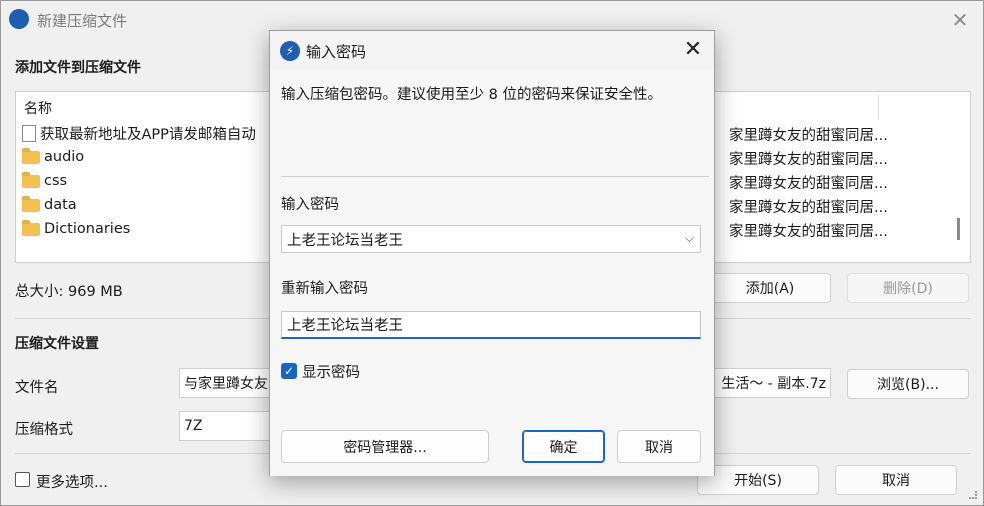 The width and height of the screenshot is (984, 506). What do you see at coordinates (229, 426) in the screenshot?
I see `format-select: 7Z` at bounding box center [229, 426].